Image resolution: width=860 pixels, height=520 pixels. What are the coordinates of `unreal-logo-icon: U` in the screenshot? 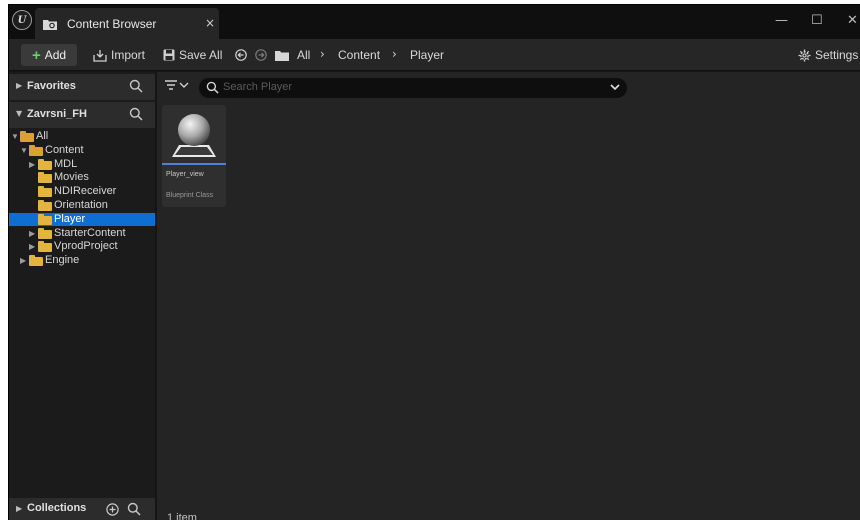 It's located at (22, 20).